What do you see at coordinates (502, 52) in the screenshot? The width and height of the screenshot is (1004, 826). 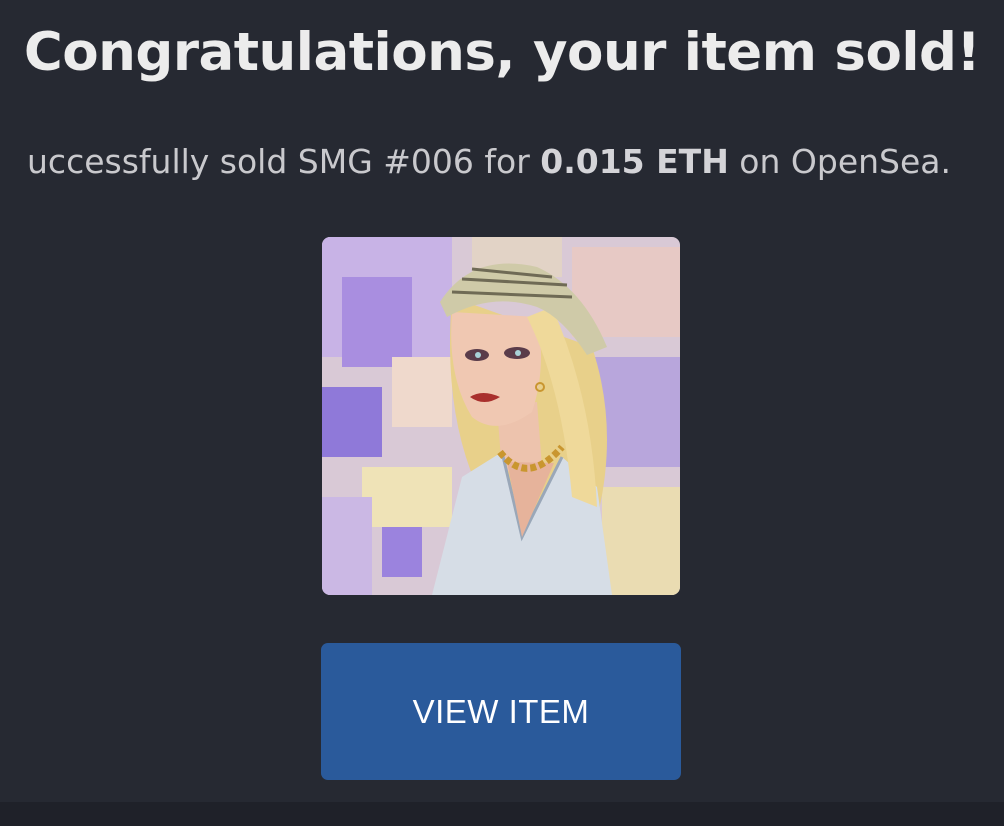 I see `page-title: Congratulations, your item sold!` at bounding box center [502, 52].